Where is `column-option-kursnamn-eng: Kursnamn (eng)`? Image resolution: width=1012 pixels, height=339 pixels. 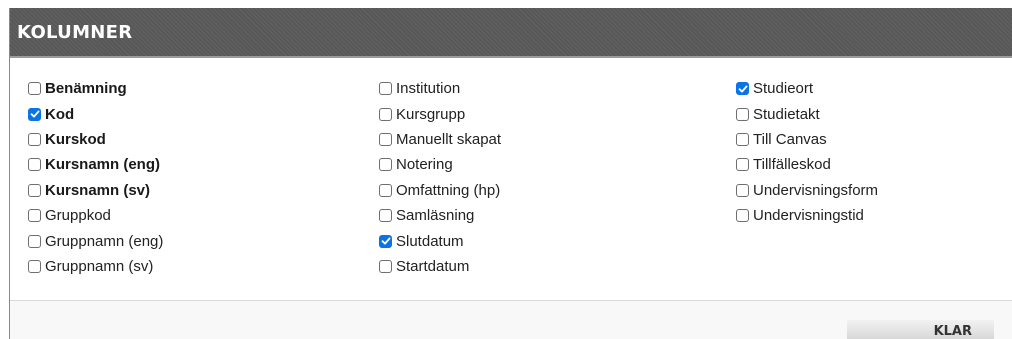 column-option-kursnamn-eng: Kursnamn (eng) is located at coordinates (95, 164).